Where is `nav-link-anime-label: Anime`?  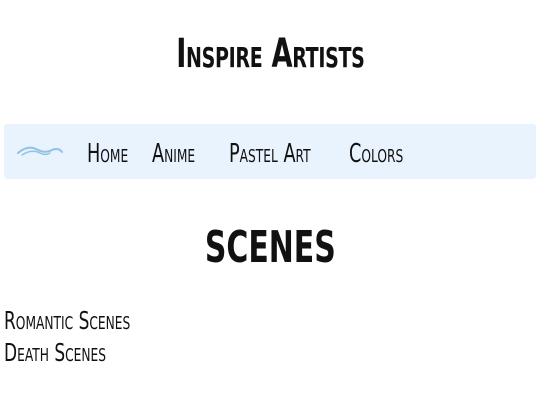
nav-link-anime-label: Anime is located at coordinates (174, 154).